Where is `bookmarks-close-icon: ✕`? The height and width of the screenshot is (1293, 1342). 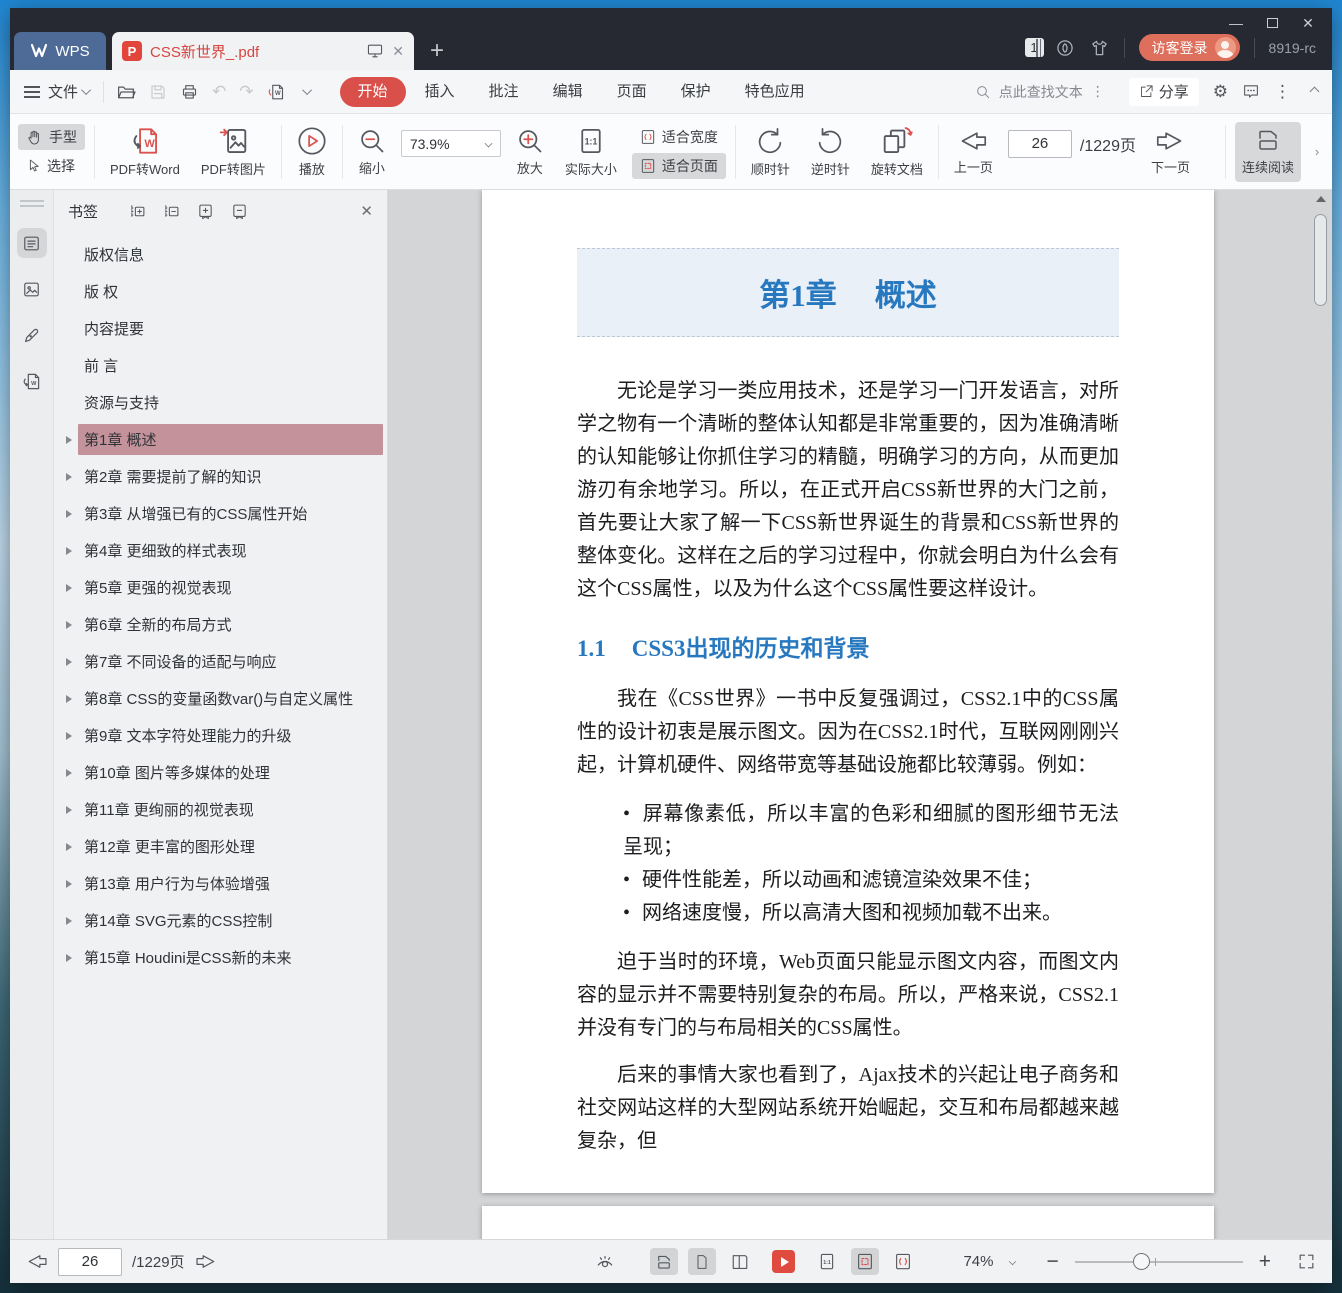
bookmarks-close-icon: ✕ is located at coordinates (366, 211).